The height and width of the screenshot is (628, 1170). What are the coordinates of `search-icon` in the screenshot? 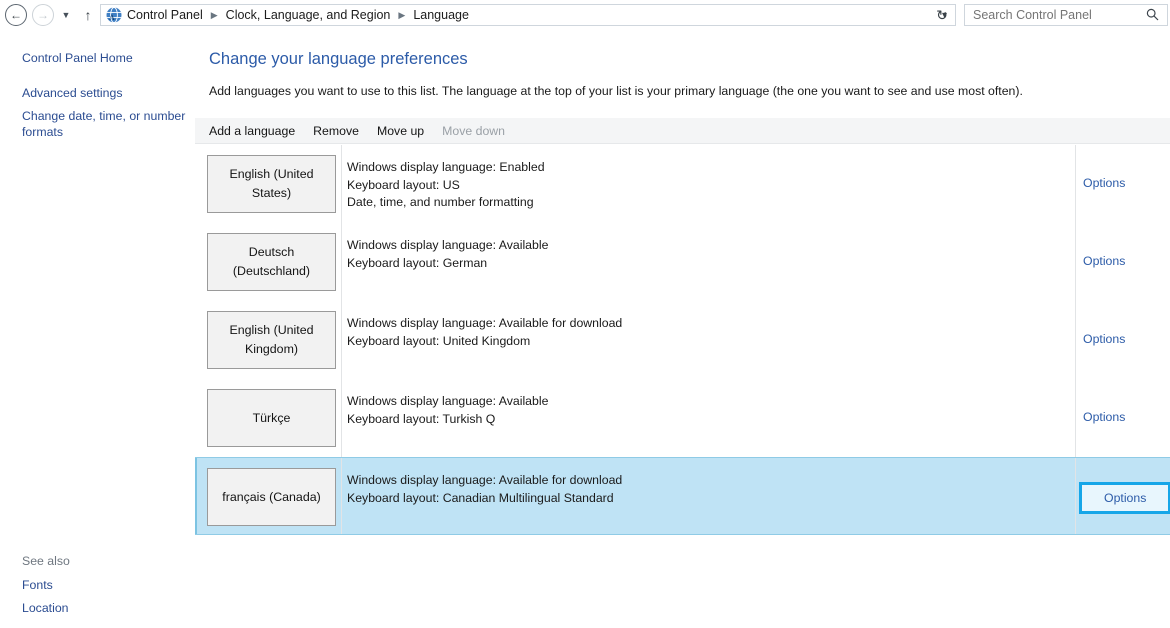 It's located at (1152, 16).